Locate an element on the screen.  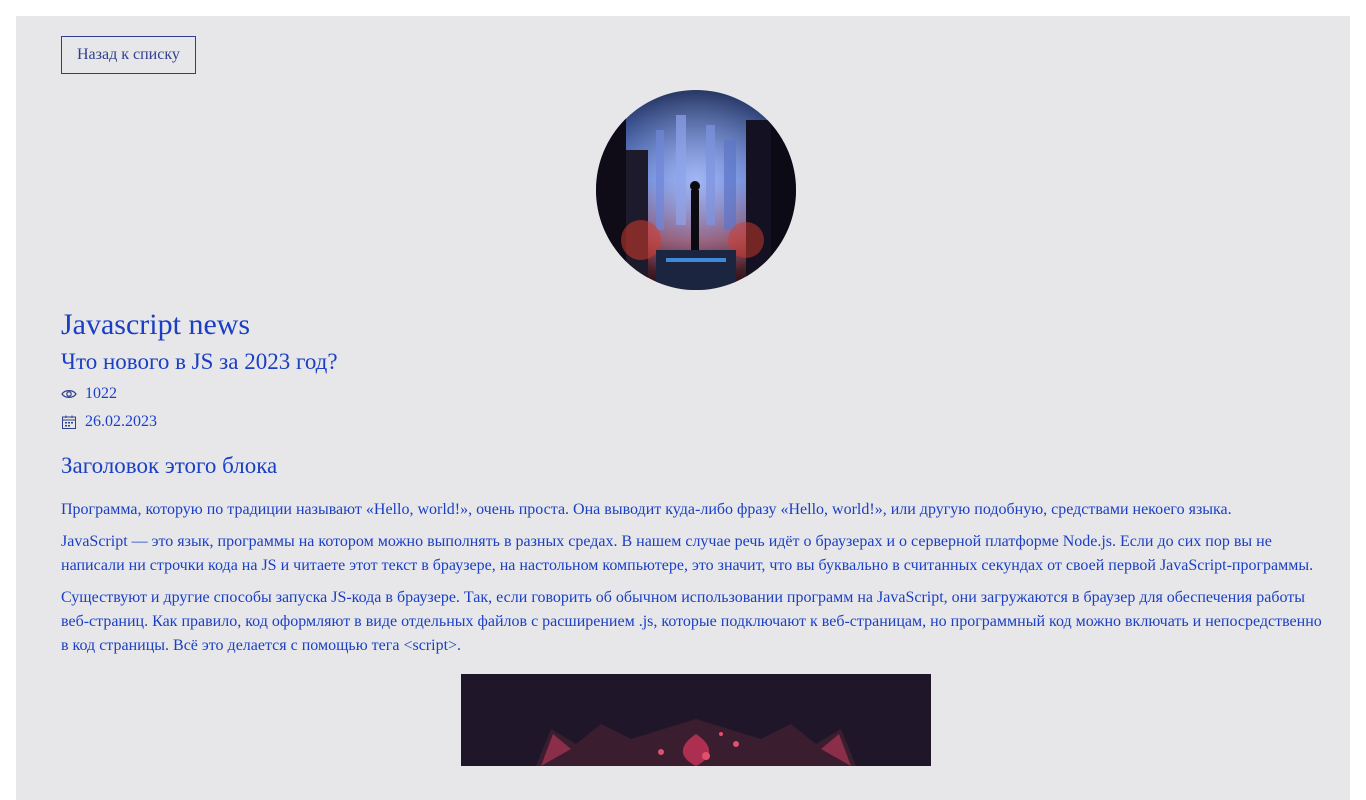
eye-icon is located at coordinates (69, 394).